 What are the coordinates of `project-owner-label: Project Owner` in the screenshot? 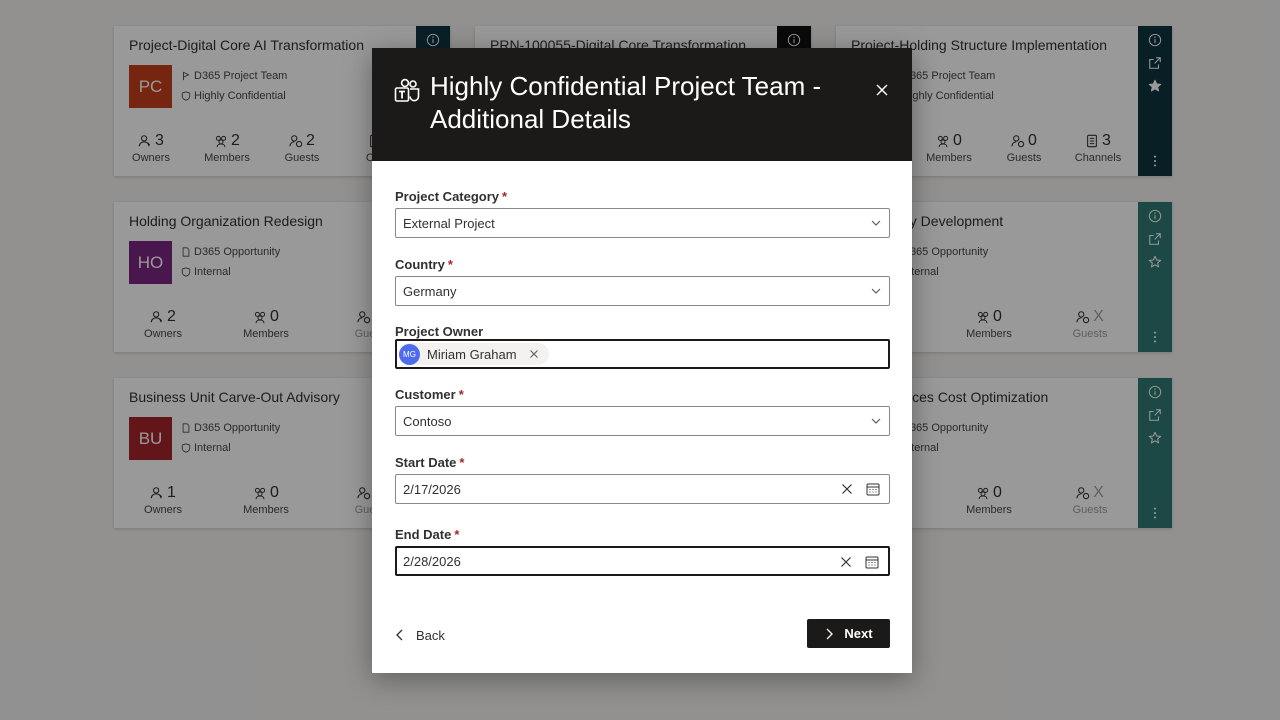 It's located at (439, 331).